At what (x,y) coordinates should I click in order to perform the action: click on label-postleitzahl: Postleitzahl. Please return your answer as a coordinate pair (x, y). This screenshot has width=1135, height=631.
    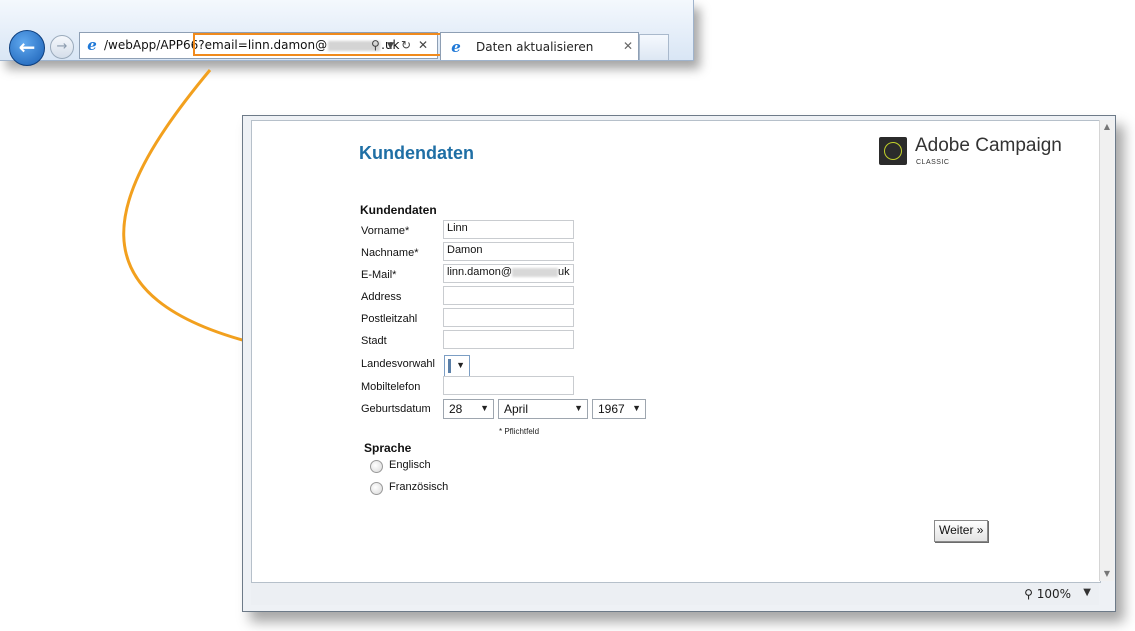
    Looking at the image, I should click on (389, 319).